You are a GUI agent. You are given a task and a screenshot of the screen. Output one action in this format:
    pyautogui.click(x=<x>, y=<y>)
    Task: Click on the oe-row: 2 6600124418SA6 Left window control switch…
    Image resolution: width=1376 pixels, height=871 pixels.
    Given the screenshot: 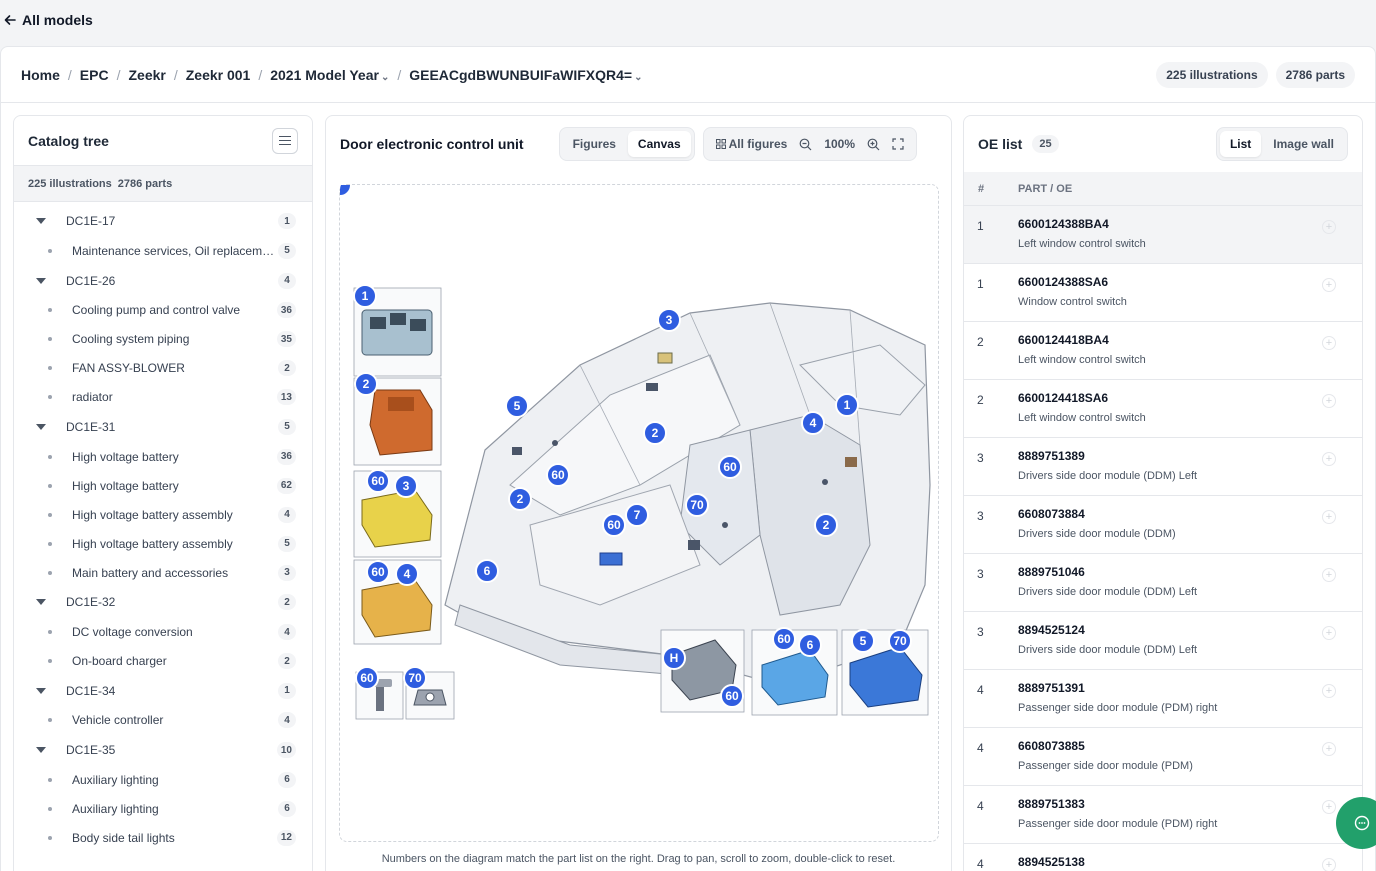 What is the action you would take?
    pyautogui.click(x=1163, y=409)
    